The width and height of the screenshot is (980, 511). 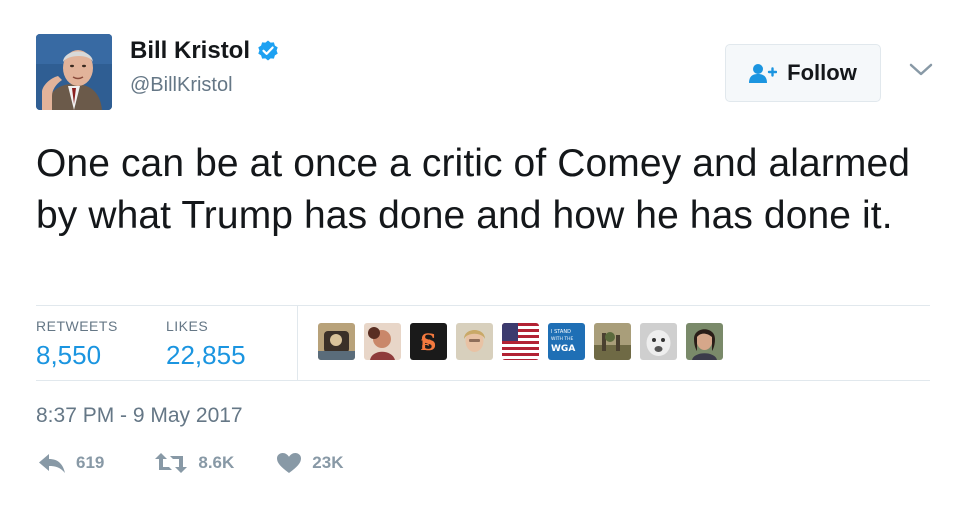 I want to click on author-avatar-image, so click(x=74, y=72).